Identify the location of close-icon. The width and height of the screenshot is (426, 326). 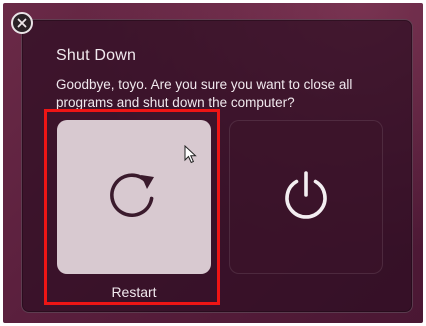
(22, 23).